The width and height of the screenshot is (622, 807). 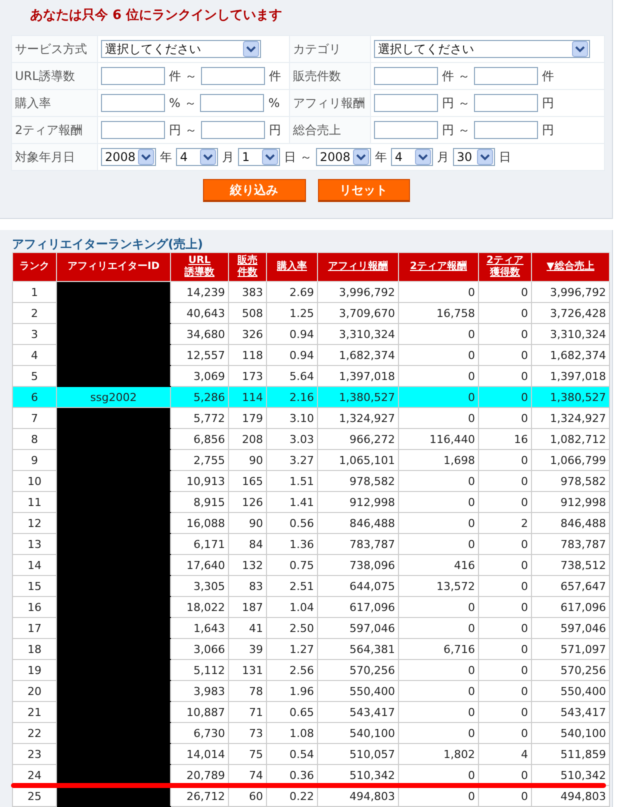 What do you see at coordinates (548, 130) in the screenshot?
I see `unit-label: 円` at bounding box center [548, 130].